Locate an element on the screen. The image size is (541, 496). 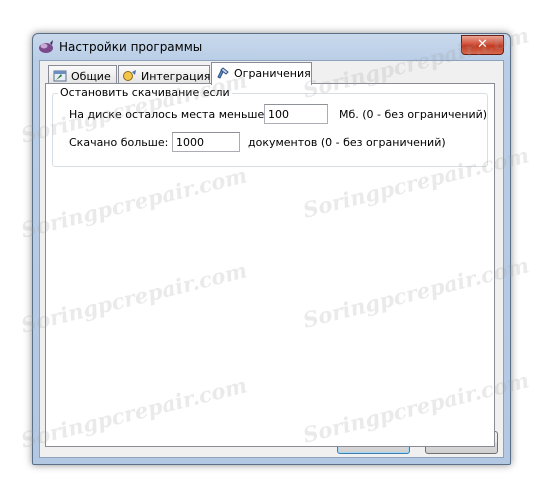
title-bar: Настройки программы ✕ is located at coordinates (271, 47).